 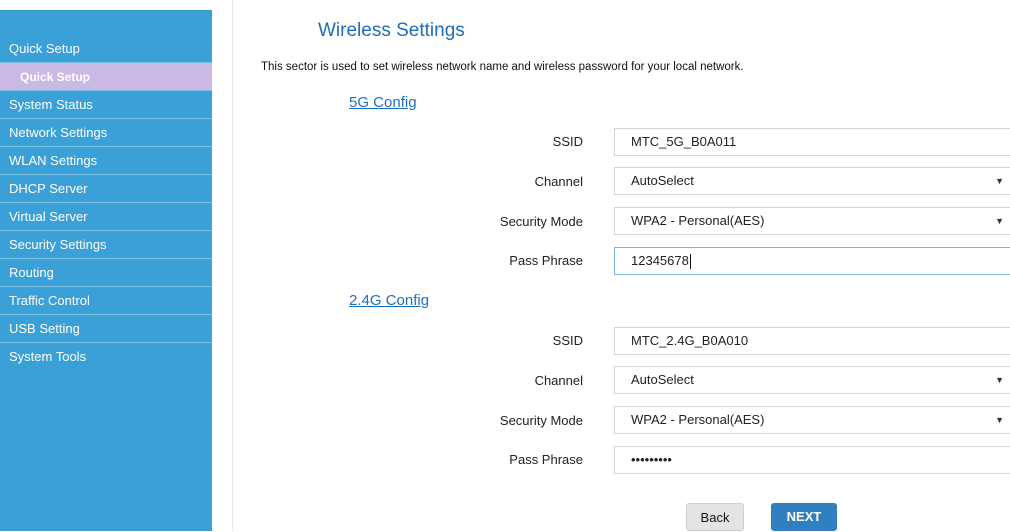 I want to click on sidebar-item-routing: Routing, so click(x=106, y=273).